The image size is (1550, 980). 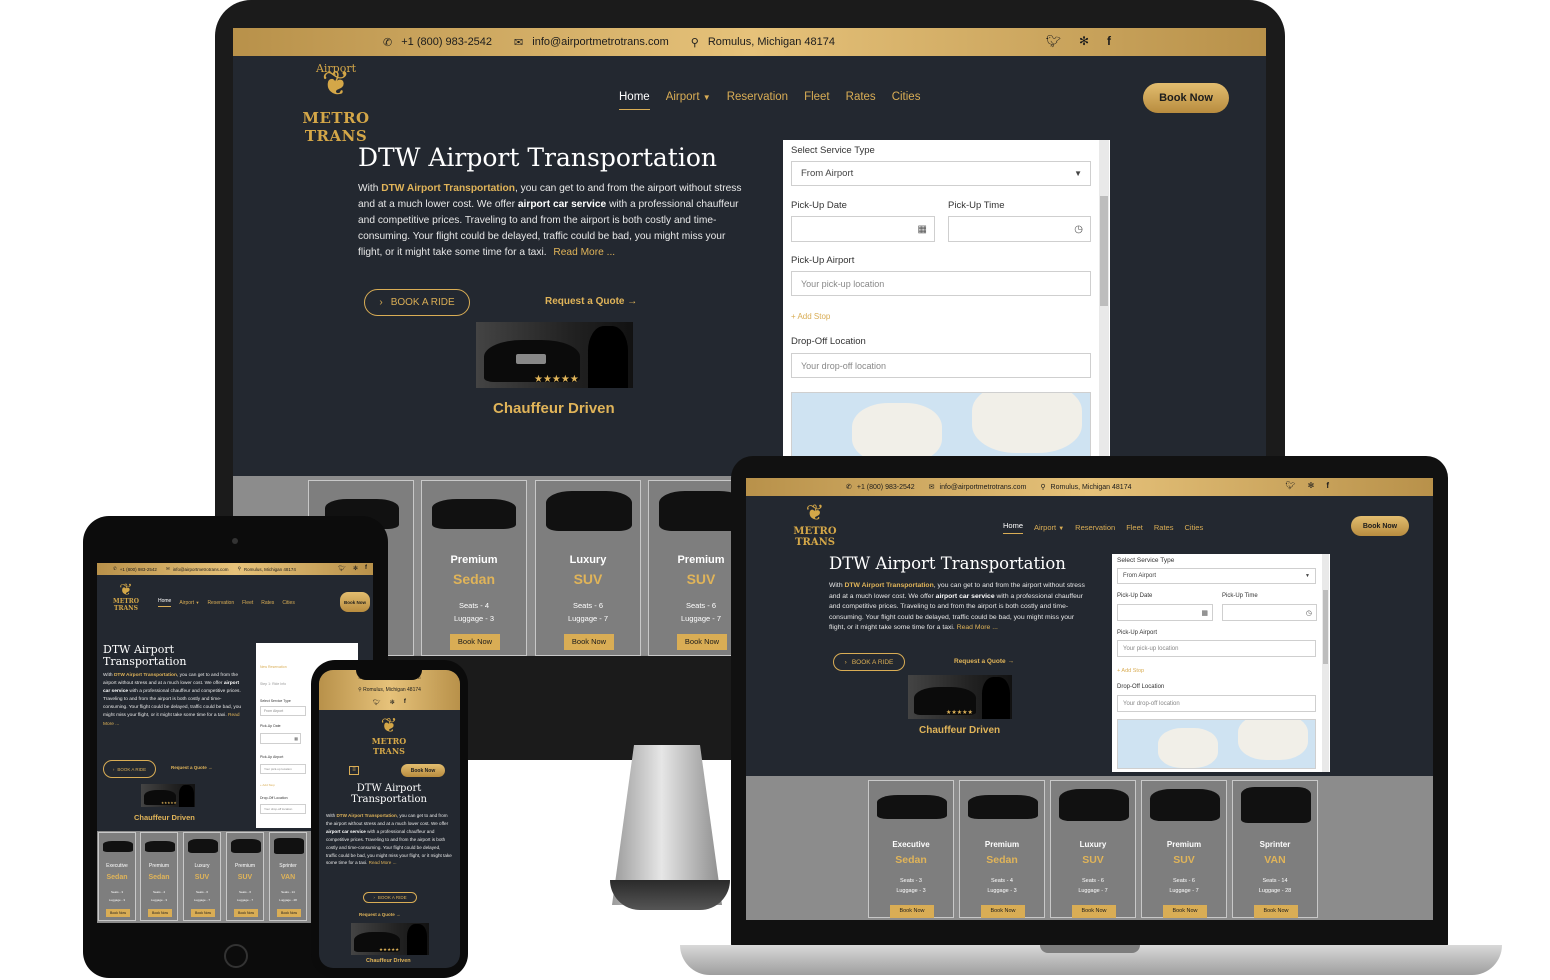 I want to click on pickup-date-input: ▦, so click(x=1165, y=612).